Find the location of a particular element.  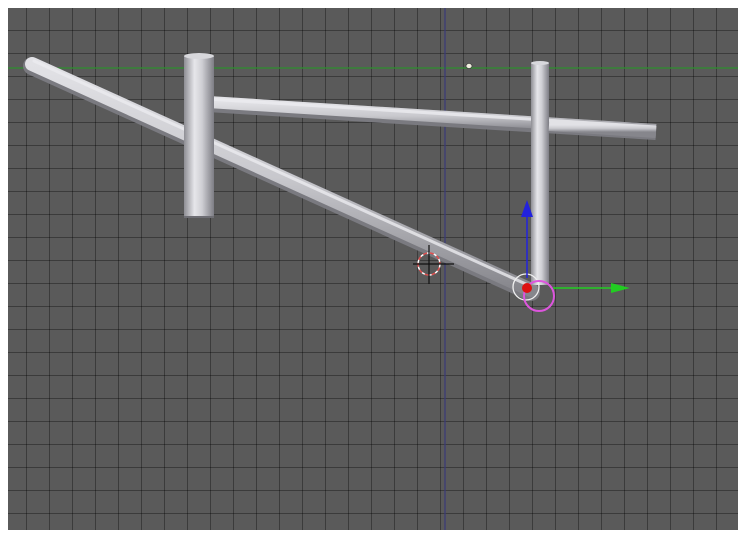

gizmo-x-arrow is located at coordinates (620, 288).